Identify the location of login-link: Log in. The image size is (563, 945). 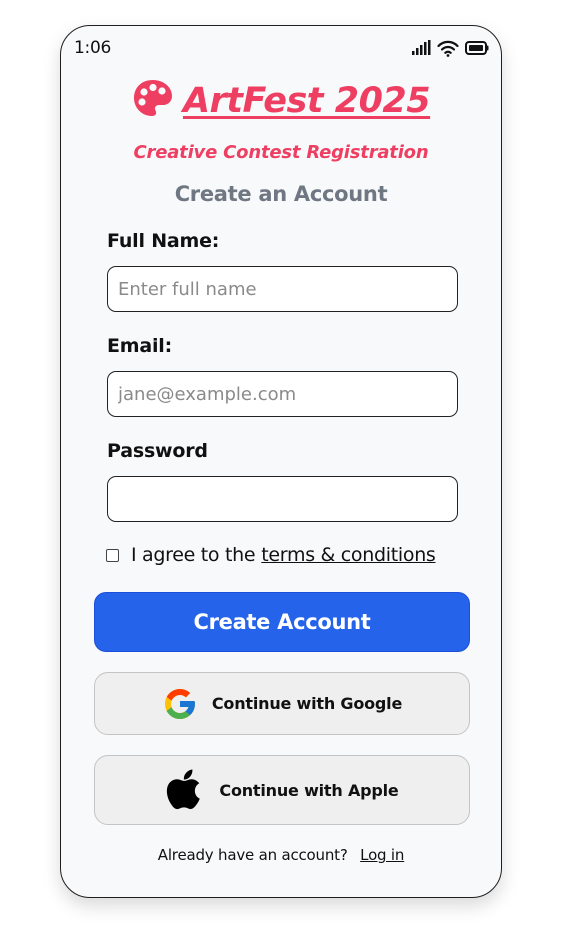
(382, 855).